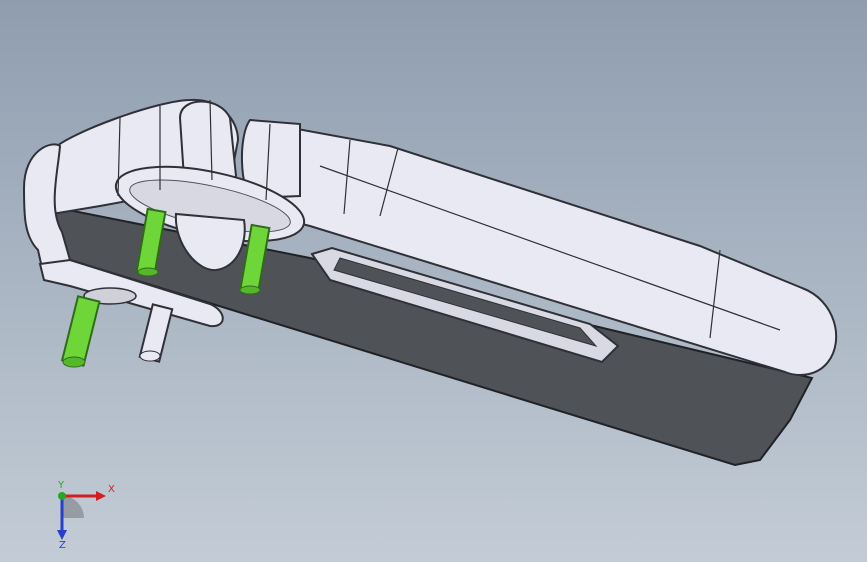 The image size is (867, 562). I want to click on y-axis-label: Y, so click(61, 485).